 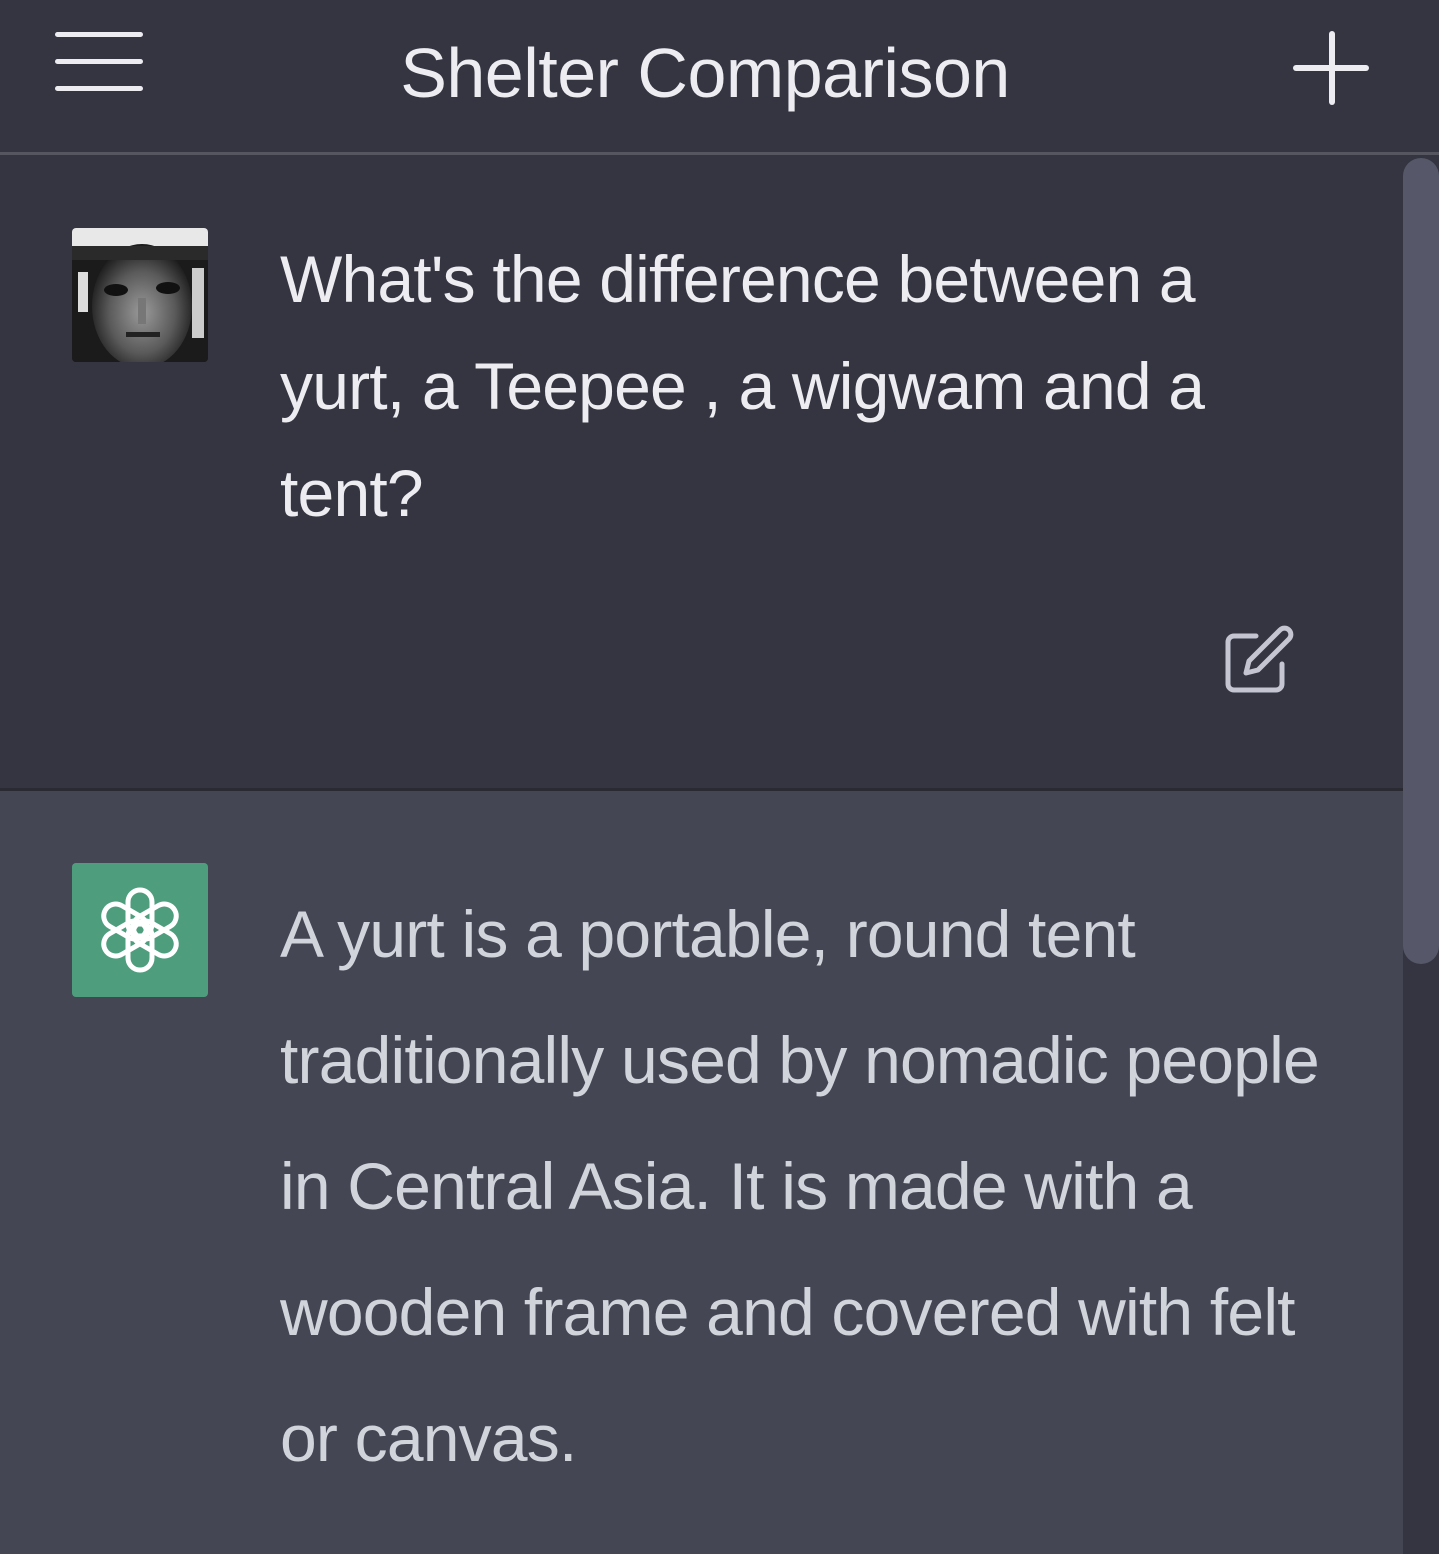 I want to click on menu-button, so click(x=99, y=63).